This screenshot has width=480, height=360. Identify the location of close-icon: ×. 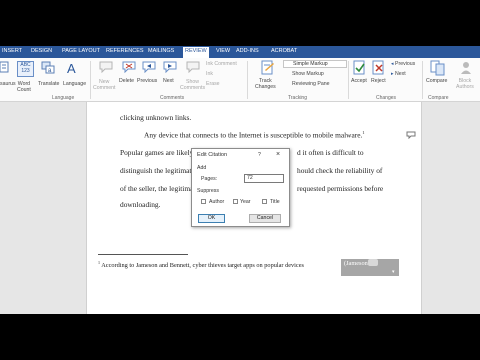
(278, 154).